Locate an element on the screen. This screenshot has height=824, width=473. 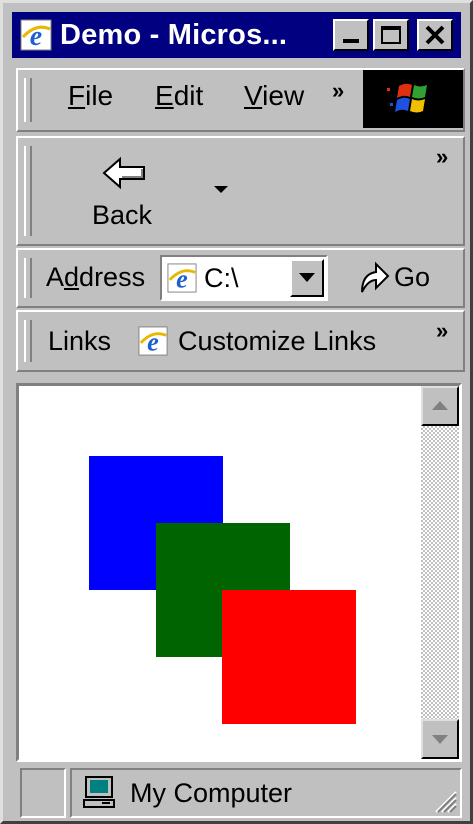
menu-bar: File Edit View » is located at coordinates (240, 100).